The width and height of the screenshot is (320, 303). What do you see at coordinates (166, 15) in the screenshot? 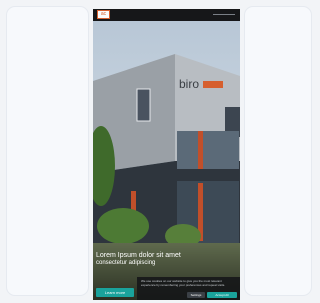
I see `top-bar: ac` at bounding box center [166, 15].